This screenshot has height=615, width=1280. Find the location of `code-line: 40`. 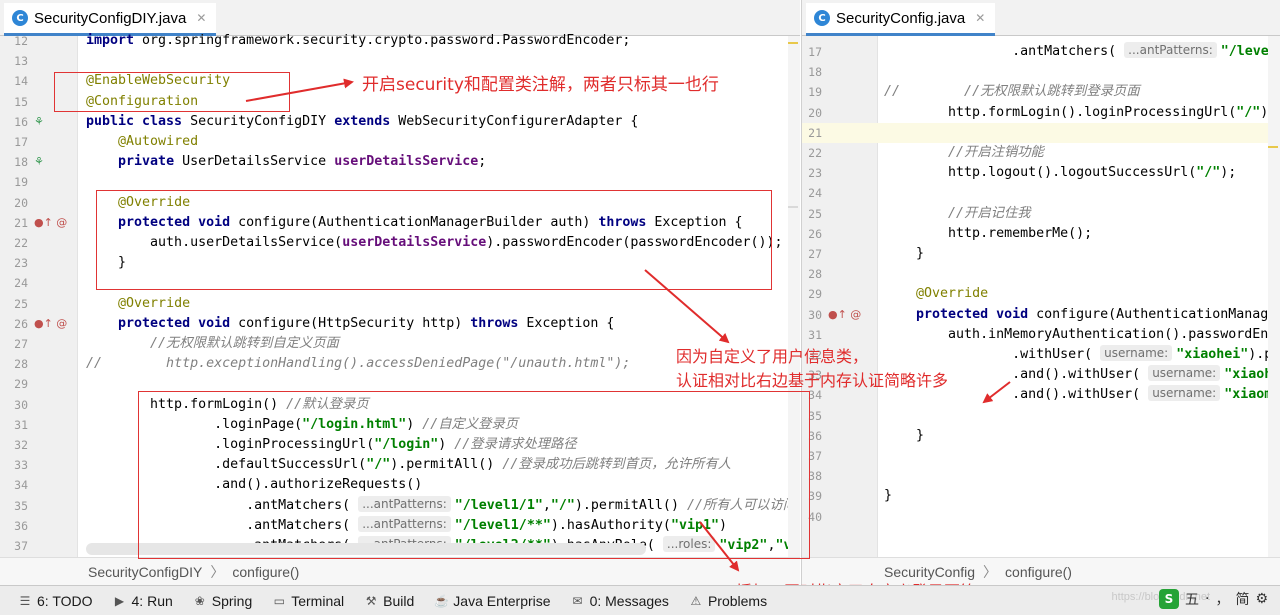

code-line: 40 is located at coordinates (1041, 517).